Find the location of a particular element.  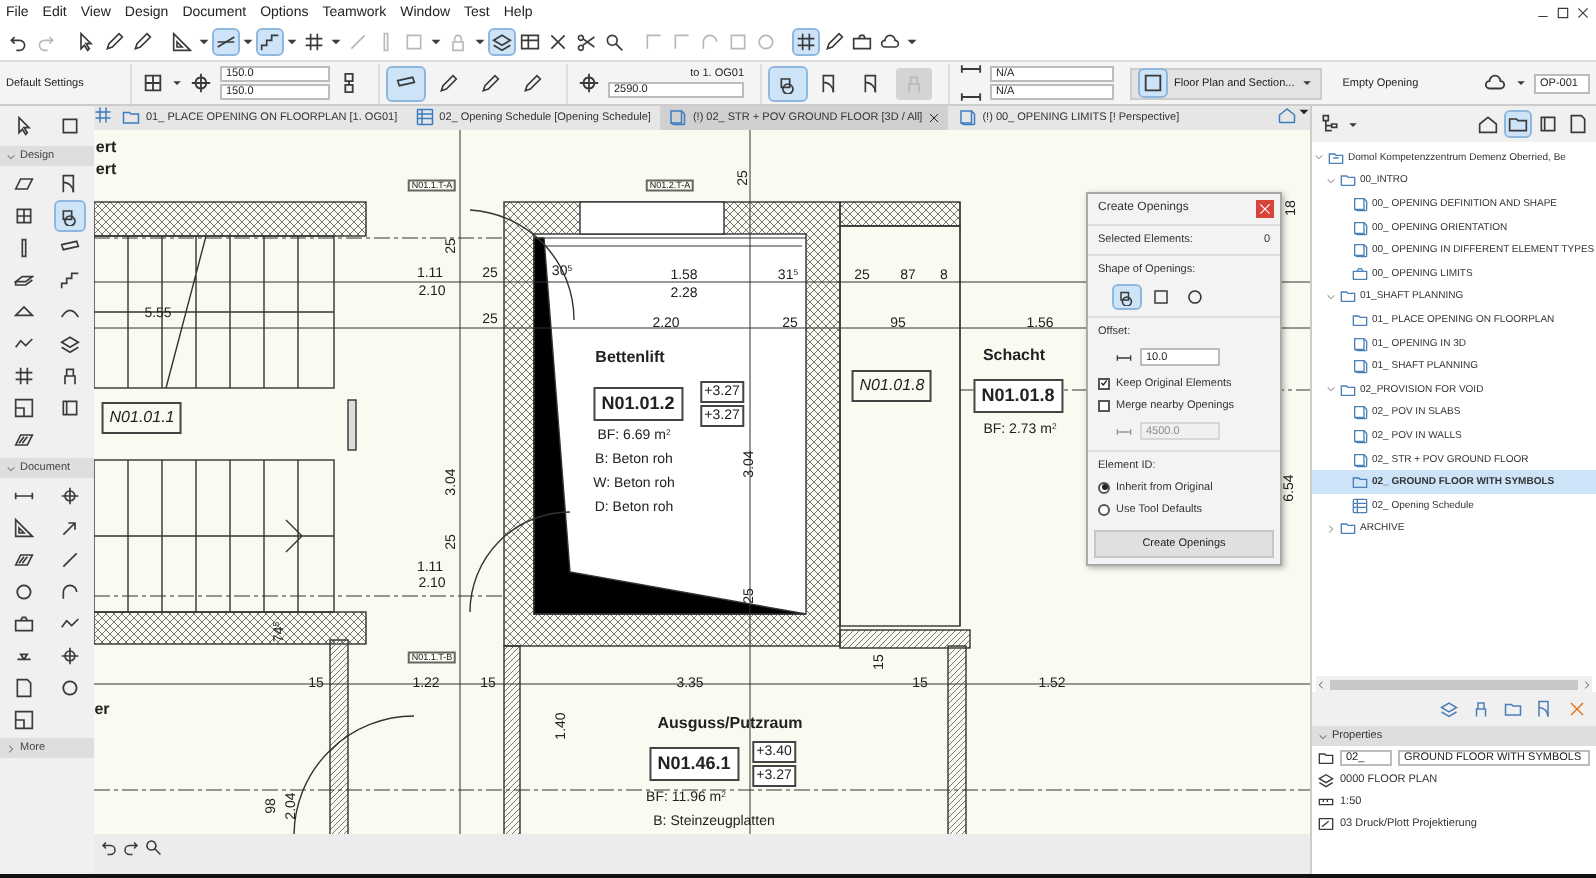

cloud-icon is located at coordinates (890, 42).